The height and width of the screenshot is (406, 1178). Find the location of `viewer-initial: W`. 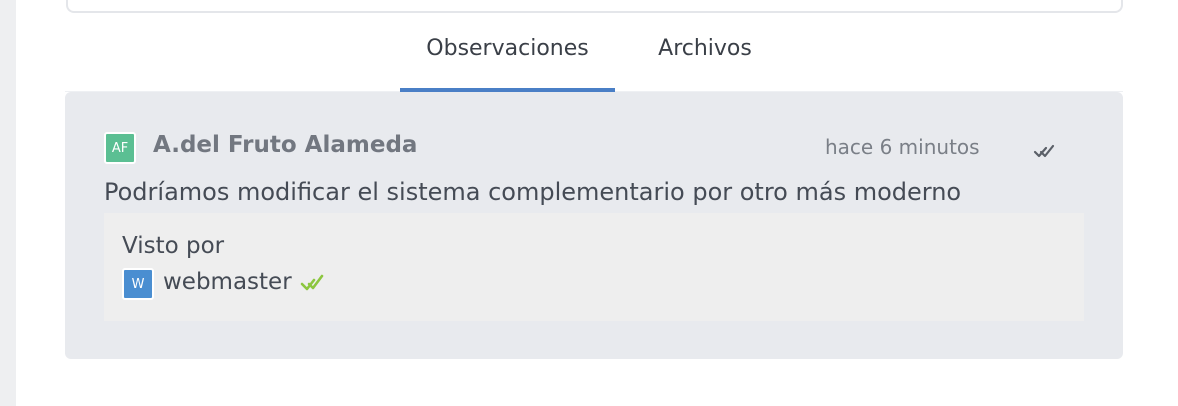

viewer-initial: W is located at coordinates (138, 284).